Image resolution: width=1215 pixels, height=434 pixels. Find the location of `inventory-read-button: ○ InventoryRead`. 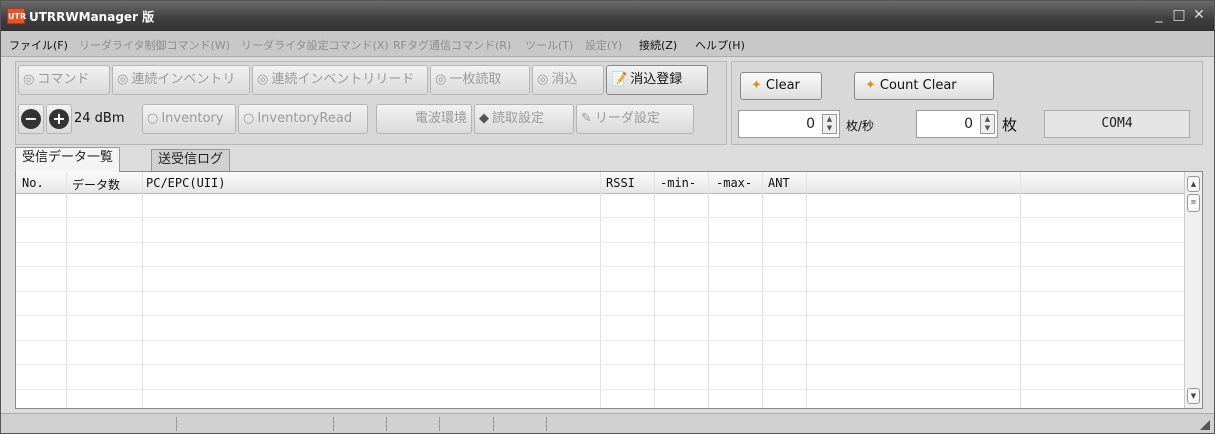

inventory-read-button: ○ InventoryRead is located at coordinates (303, 119).